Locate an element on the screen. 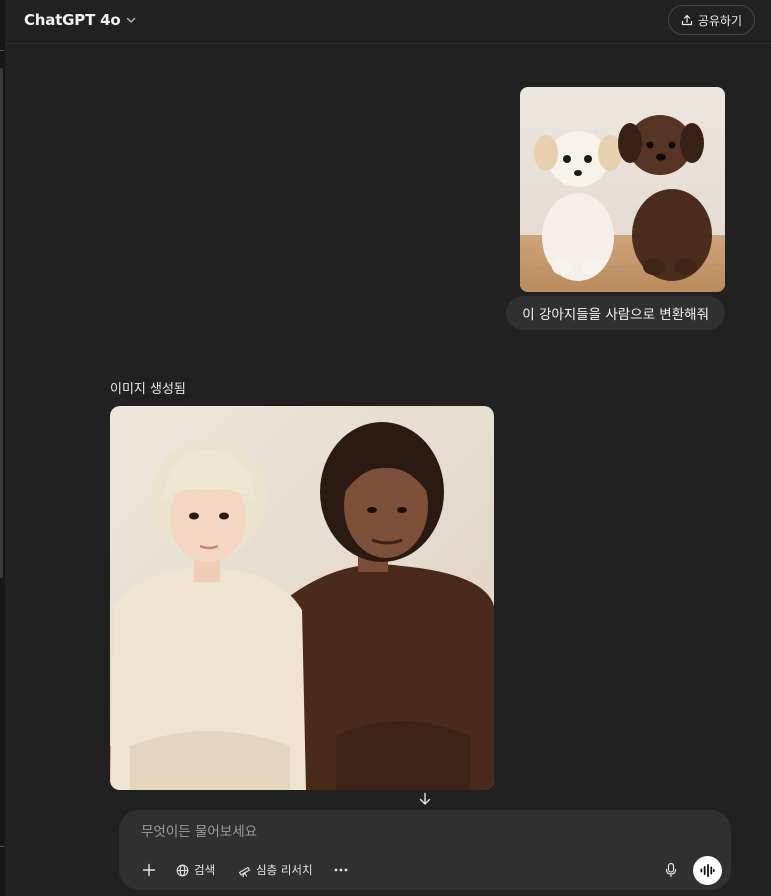  deep-research-button: 심층 리서치 is located at coordinates (275, 870).